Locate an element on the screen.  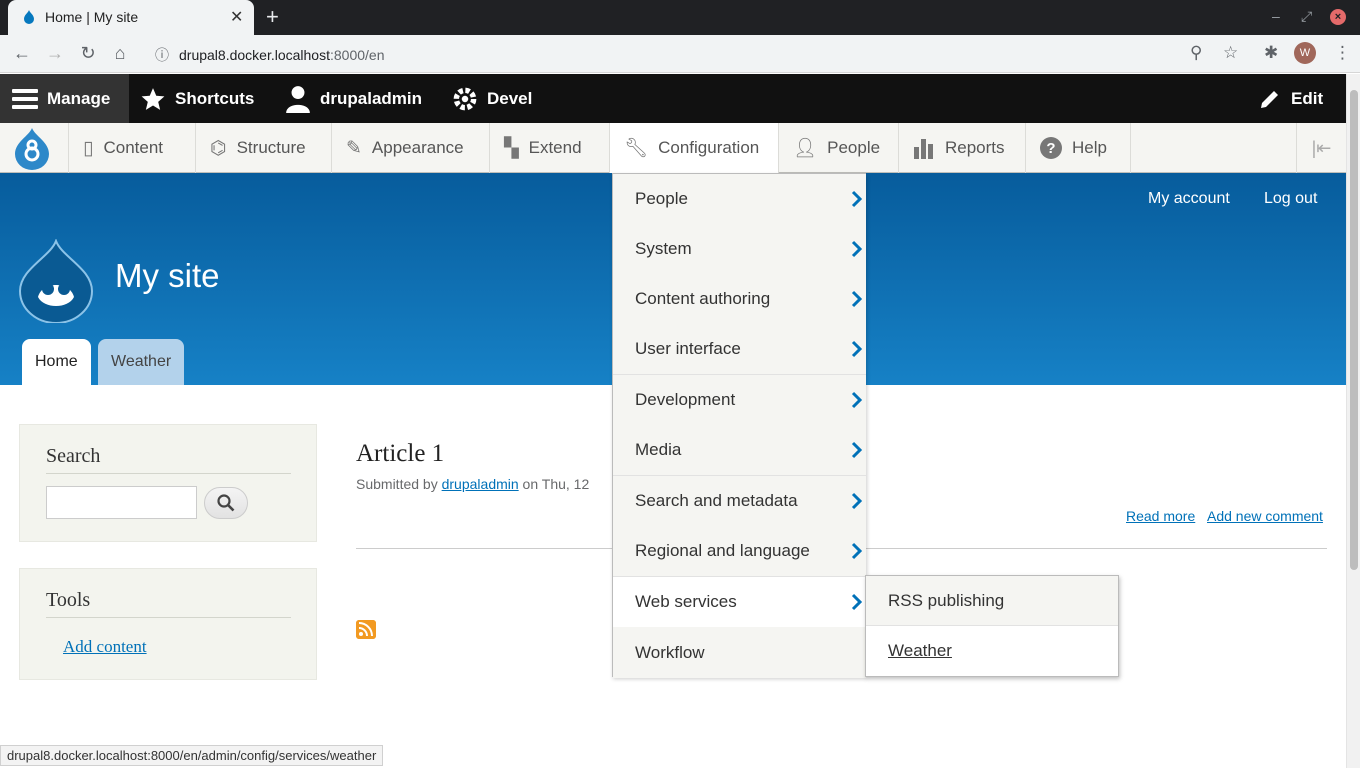
toolbar-manage: Manage is located at coordinates (64, 98).